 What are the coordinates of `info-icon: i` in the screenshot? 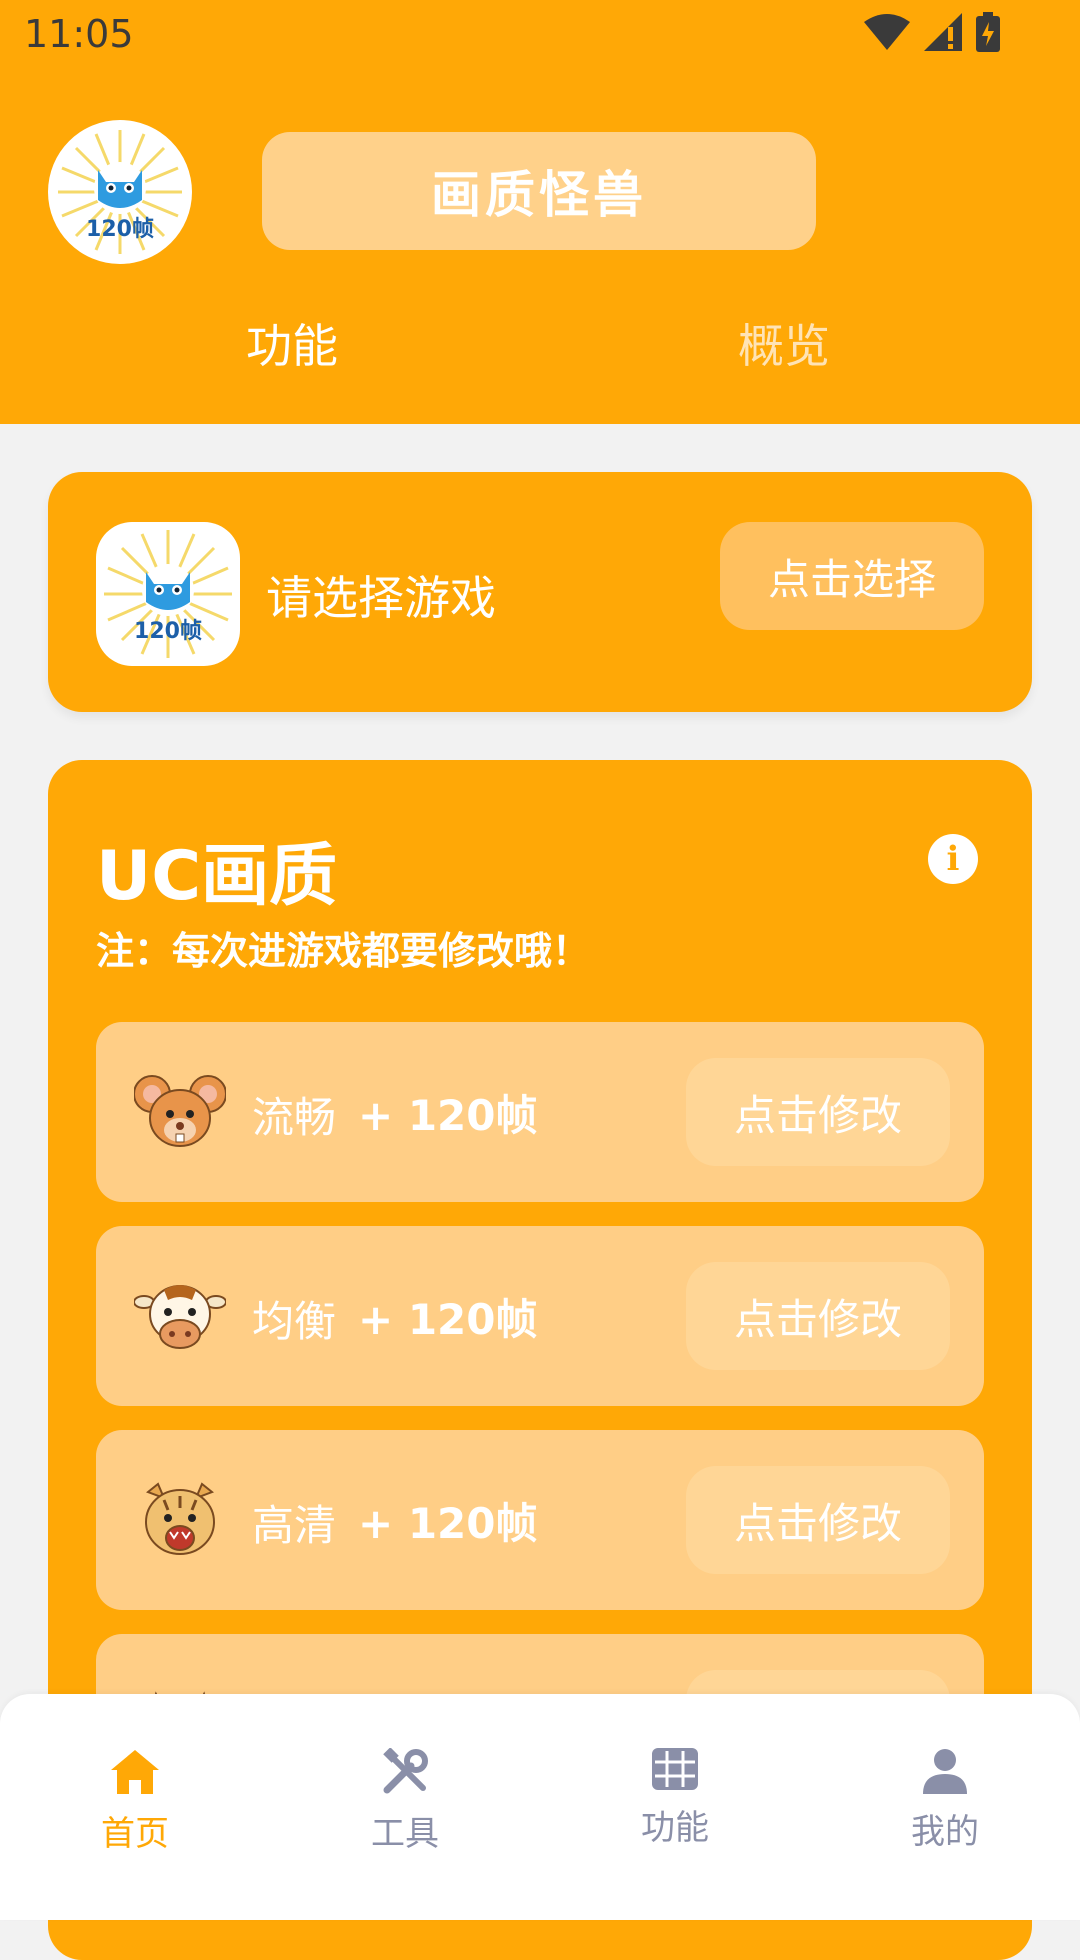 It's located at (953, 859).